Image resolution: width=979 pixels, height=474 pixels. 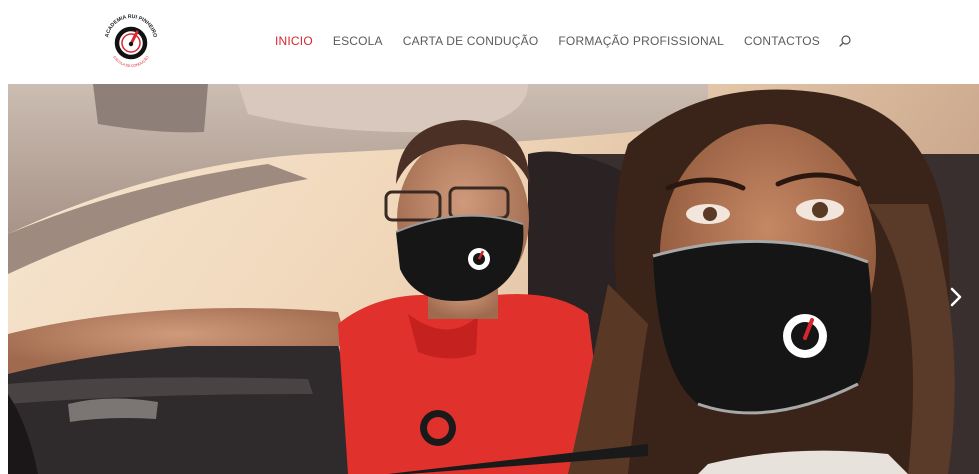 I want to click on nav-item-formacao-profissional: FORMAÇÃO PROFISSIONAL, so click(x=641, y=41).